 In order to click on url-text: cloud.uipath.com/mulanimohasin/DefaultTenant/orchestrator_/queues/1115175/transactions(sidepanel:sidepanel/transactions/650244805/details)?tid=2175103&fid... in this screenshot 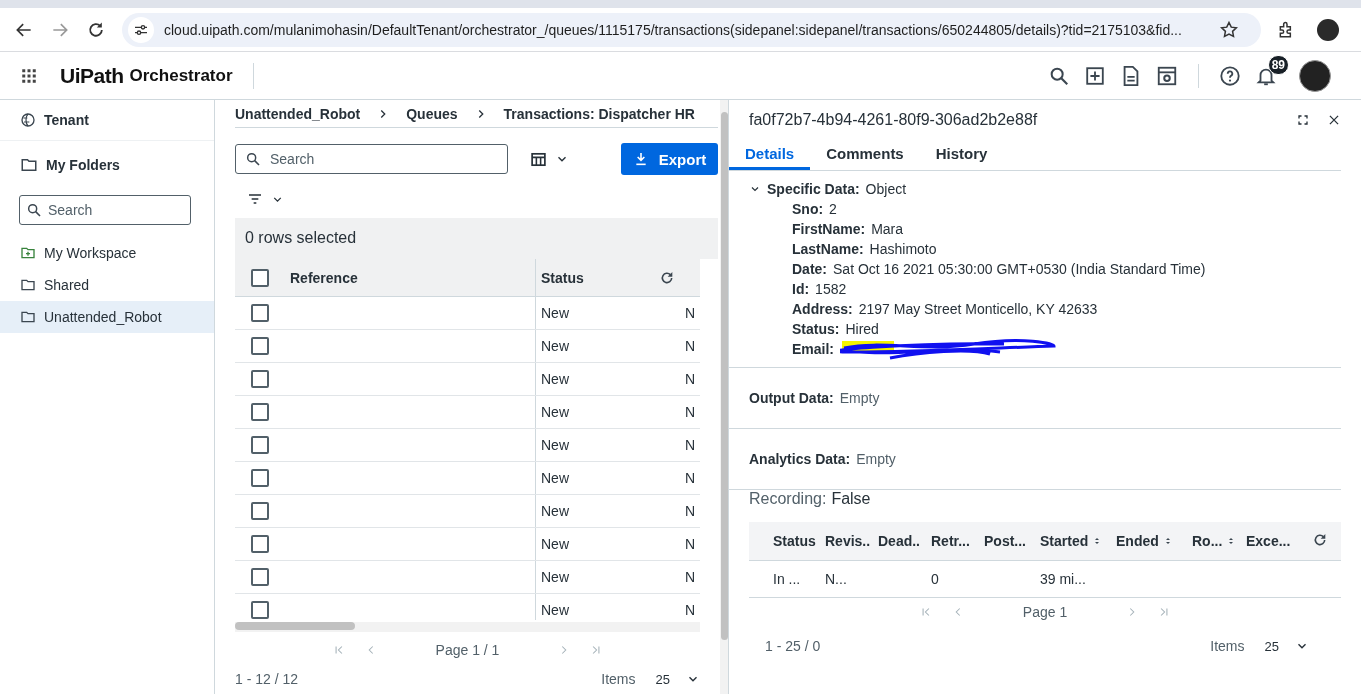, I will do `click(673, 29)`.